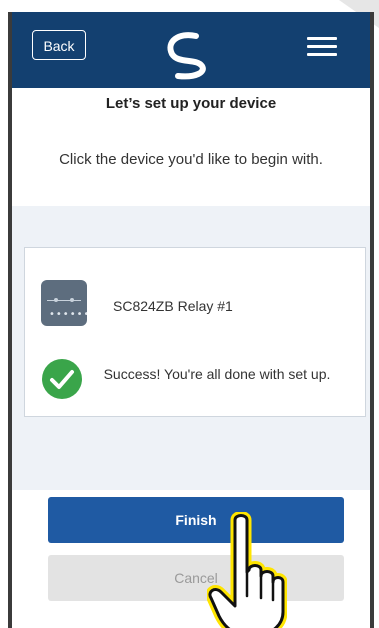 The image size is (379, 628). What do you see at coordinates (247, 570) in the screenshot?
I see `hand-pointer-icon` at bounding box center [247, 570].